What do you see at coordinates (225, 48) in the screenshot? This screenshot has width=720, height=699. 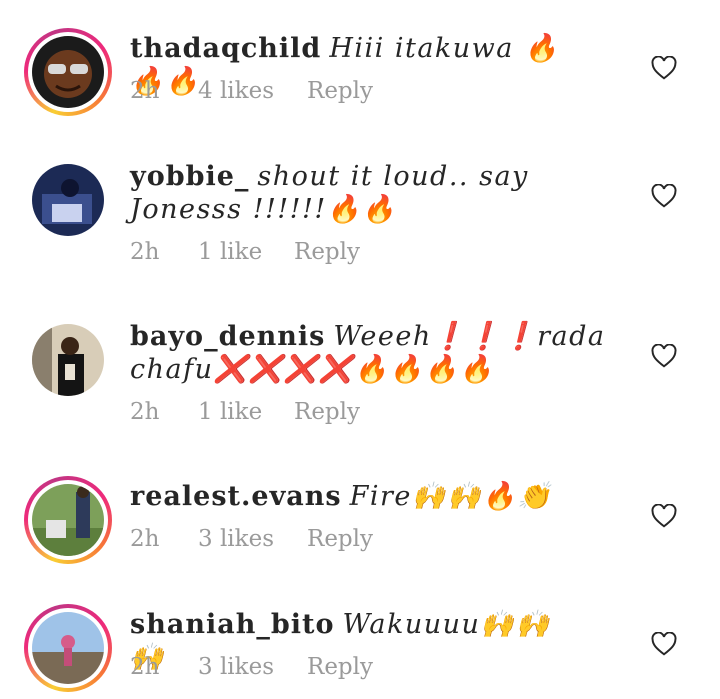 I see `comment-username: thadaqchild` at bounding box center [225, 48].